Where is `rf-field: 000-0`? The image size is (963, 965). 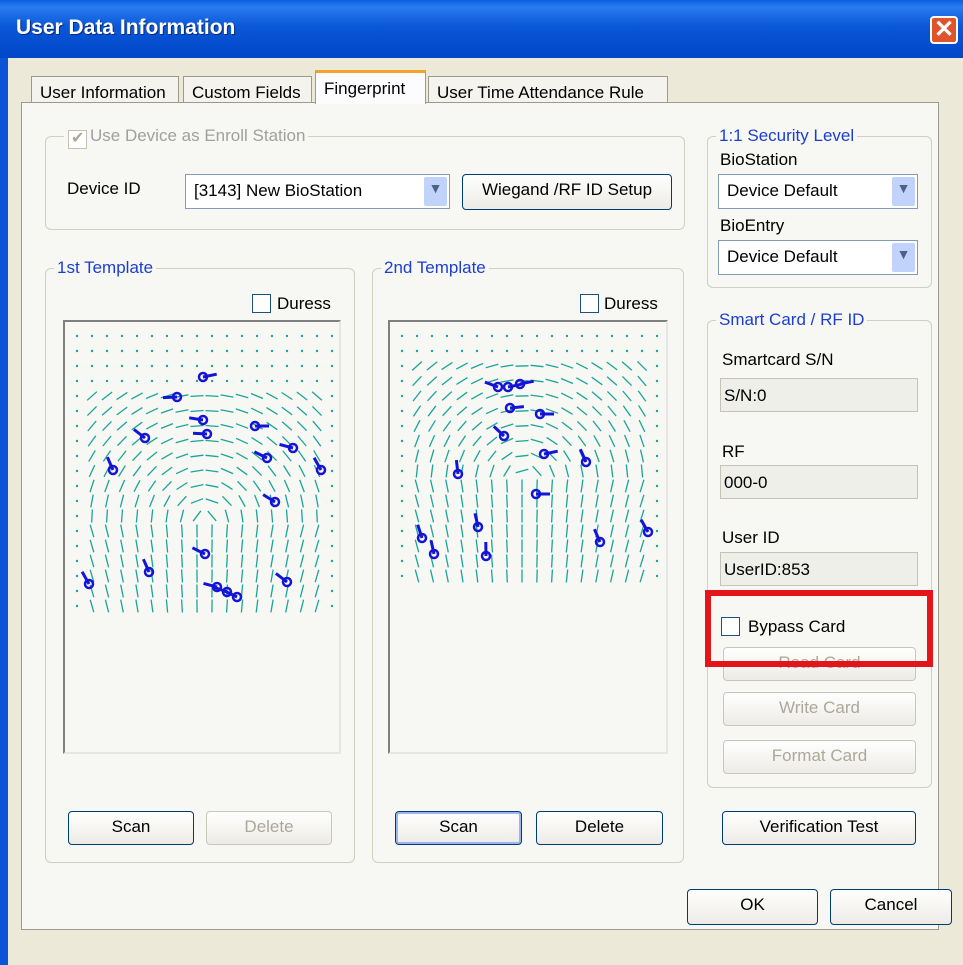 rf-field: 000-0 is located at coordinates (819, 482).